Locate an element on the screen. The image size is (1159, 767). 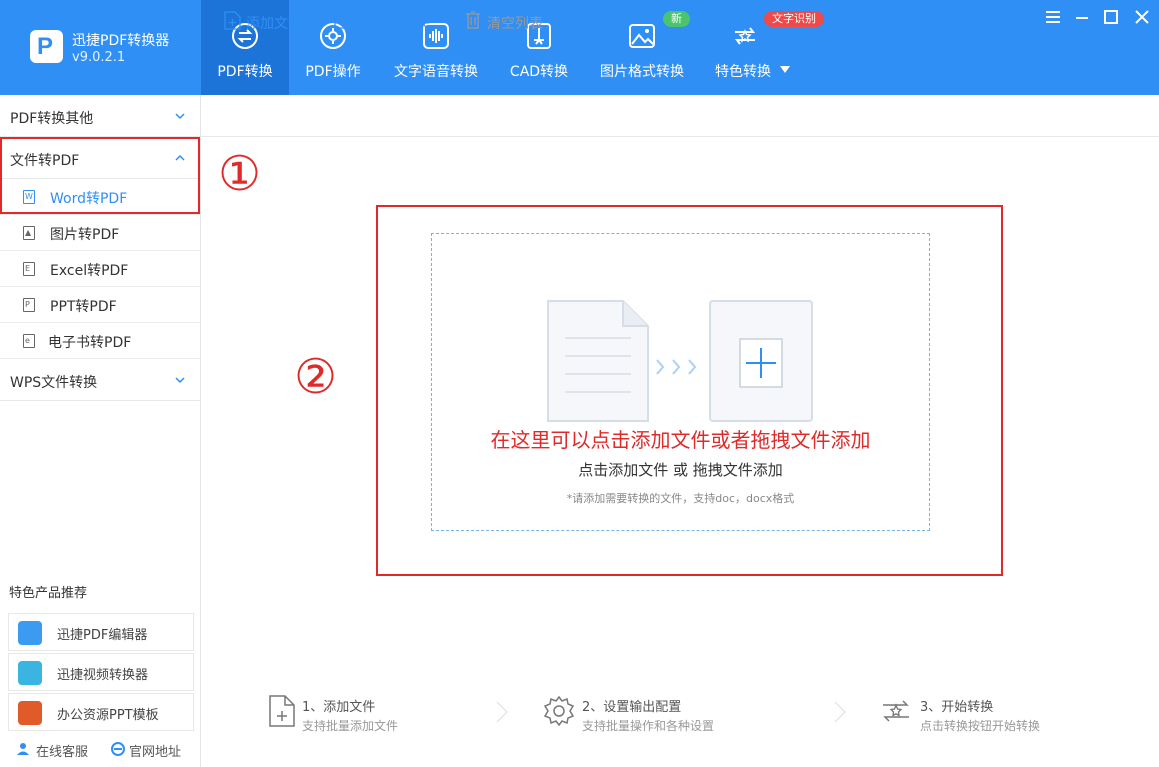
sidebar-item-ebook-to-pdf: e 电子书转PDF is located at coordinates (100, 341).